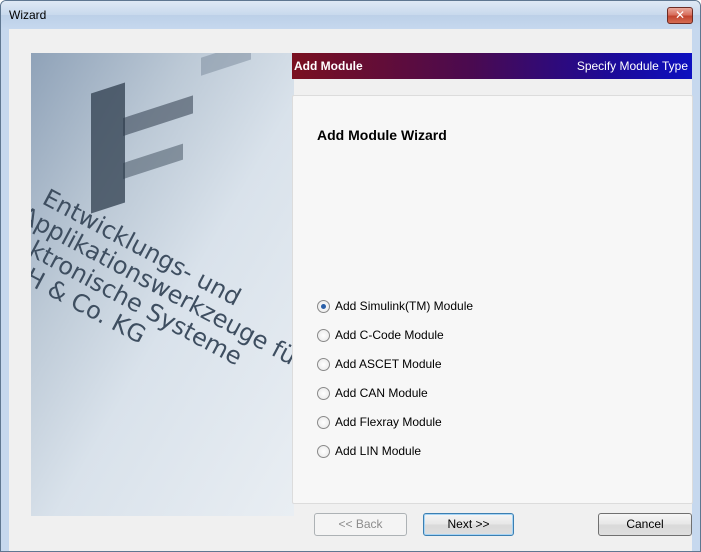 The width and height of the screenshot is (701, 552). What do you see at coordinates (360, 524) in the screenshot?
I see `back-button: << Back` at bounding box center [360, 524].